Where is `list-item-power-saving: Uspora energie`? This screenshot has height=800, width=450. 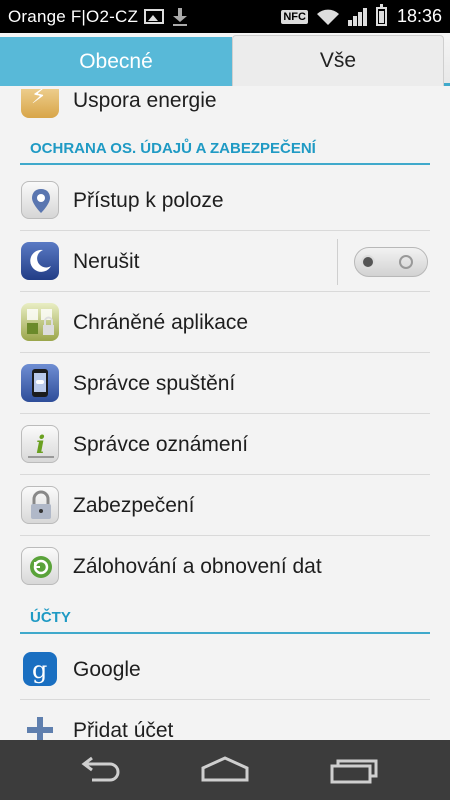 list-item-power-saving: Uspora energie is located at coordinates (225, 109).